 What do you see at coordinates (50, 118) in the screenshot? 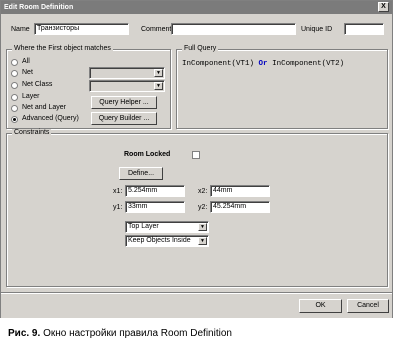
I see `radio-advanced-query-label: Advanced (Query)` at bounding box center [50, 118].